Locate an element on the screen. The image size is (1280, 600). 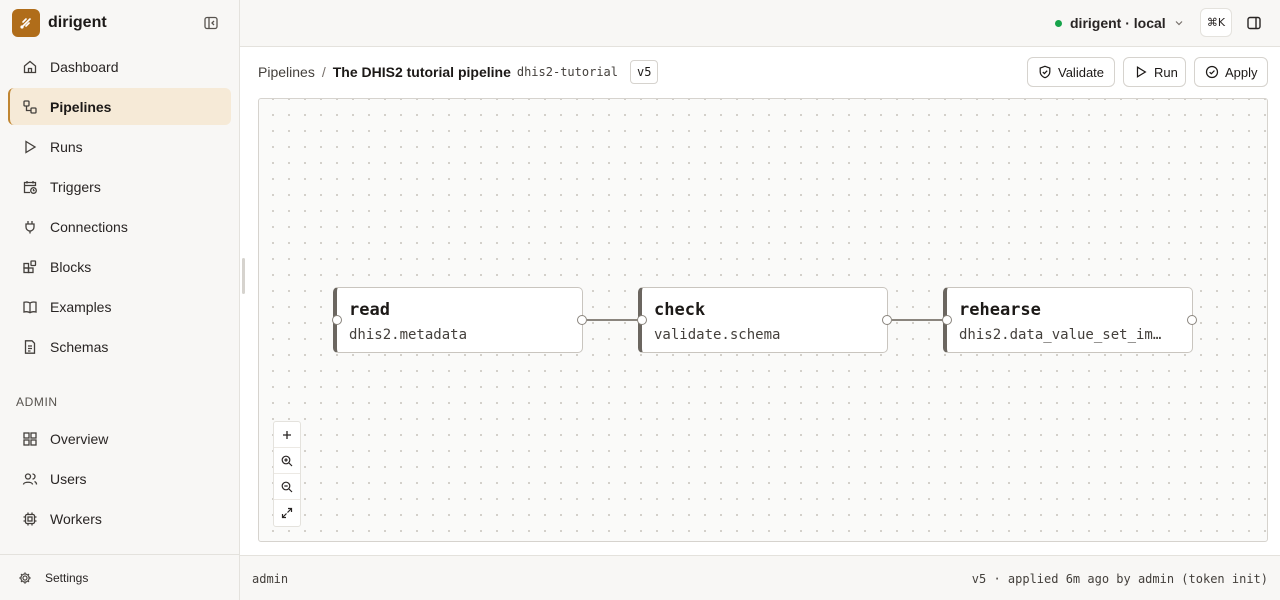
sidebar-item-connections: Connections is located at coordinates (119, 226).